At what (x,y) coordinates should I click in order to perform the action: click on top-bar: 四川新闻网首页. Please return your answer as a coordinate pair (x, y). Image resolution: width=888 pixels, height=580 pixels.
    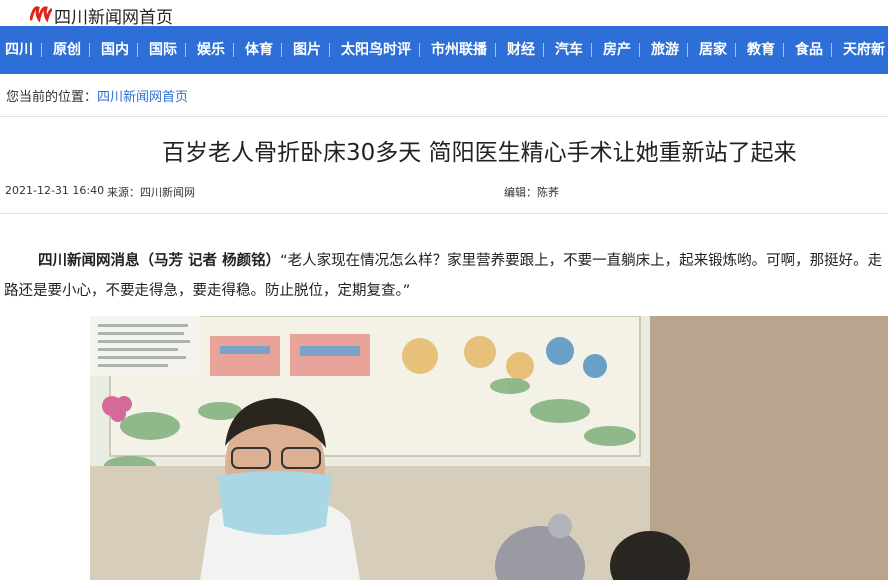
    Looking at the image, I should click on (444, 14).